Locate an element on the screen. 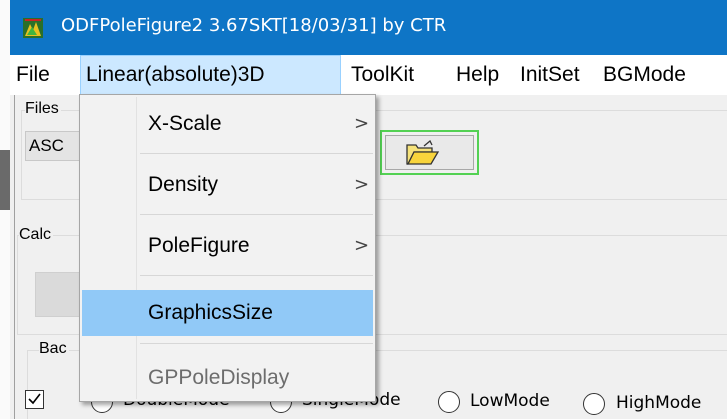  window-title: ODFPoleFigure2 3.67SKT[18/03/31] by CTR is located at coordinates (254, 25).